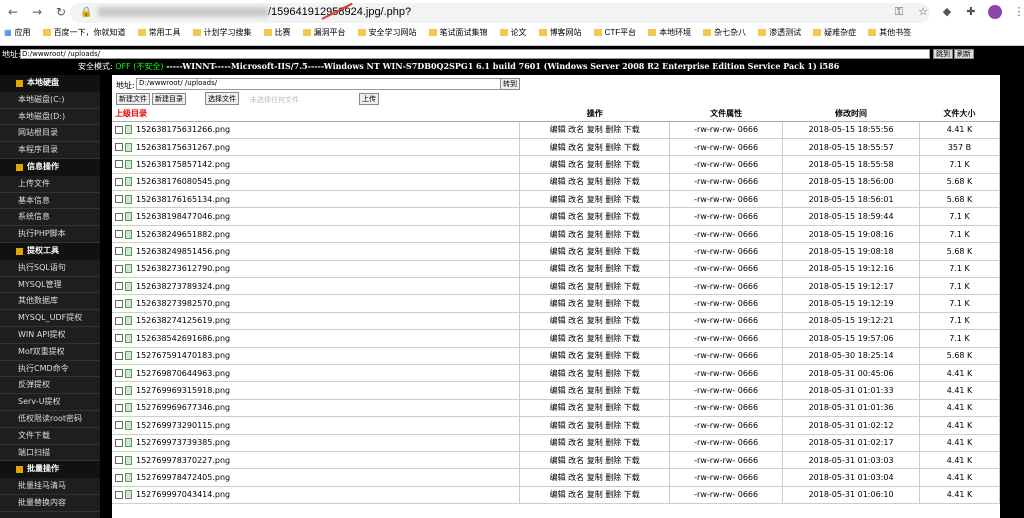 Image resolution: width=1024 pixels, height=518 pixels. Describe the element at coordinates (964, 54) in the screenshot. I see `refresh-button: 刷新` at that location.